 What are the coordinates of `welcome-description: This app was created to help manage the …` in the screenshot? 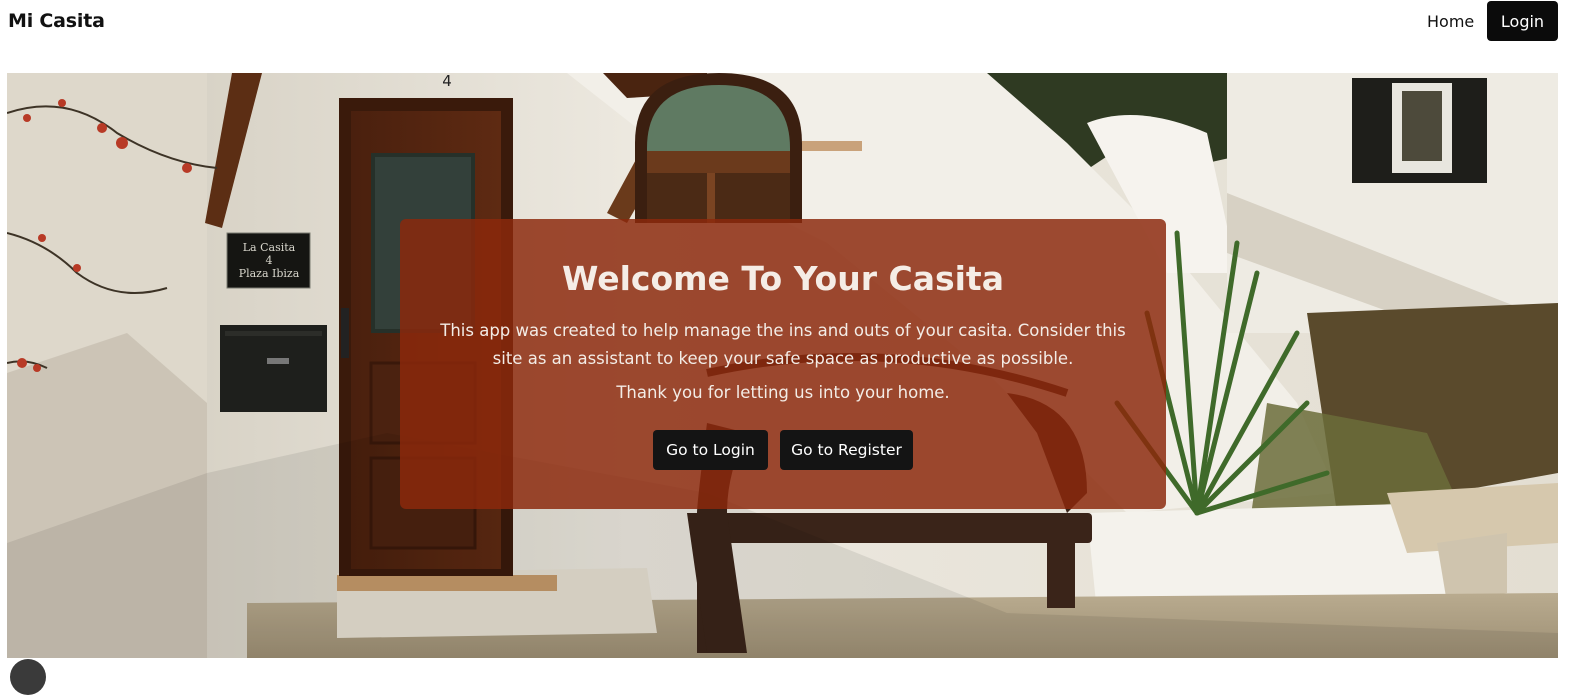 It's located at (783, 344).